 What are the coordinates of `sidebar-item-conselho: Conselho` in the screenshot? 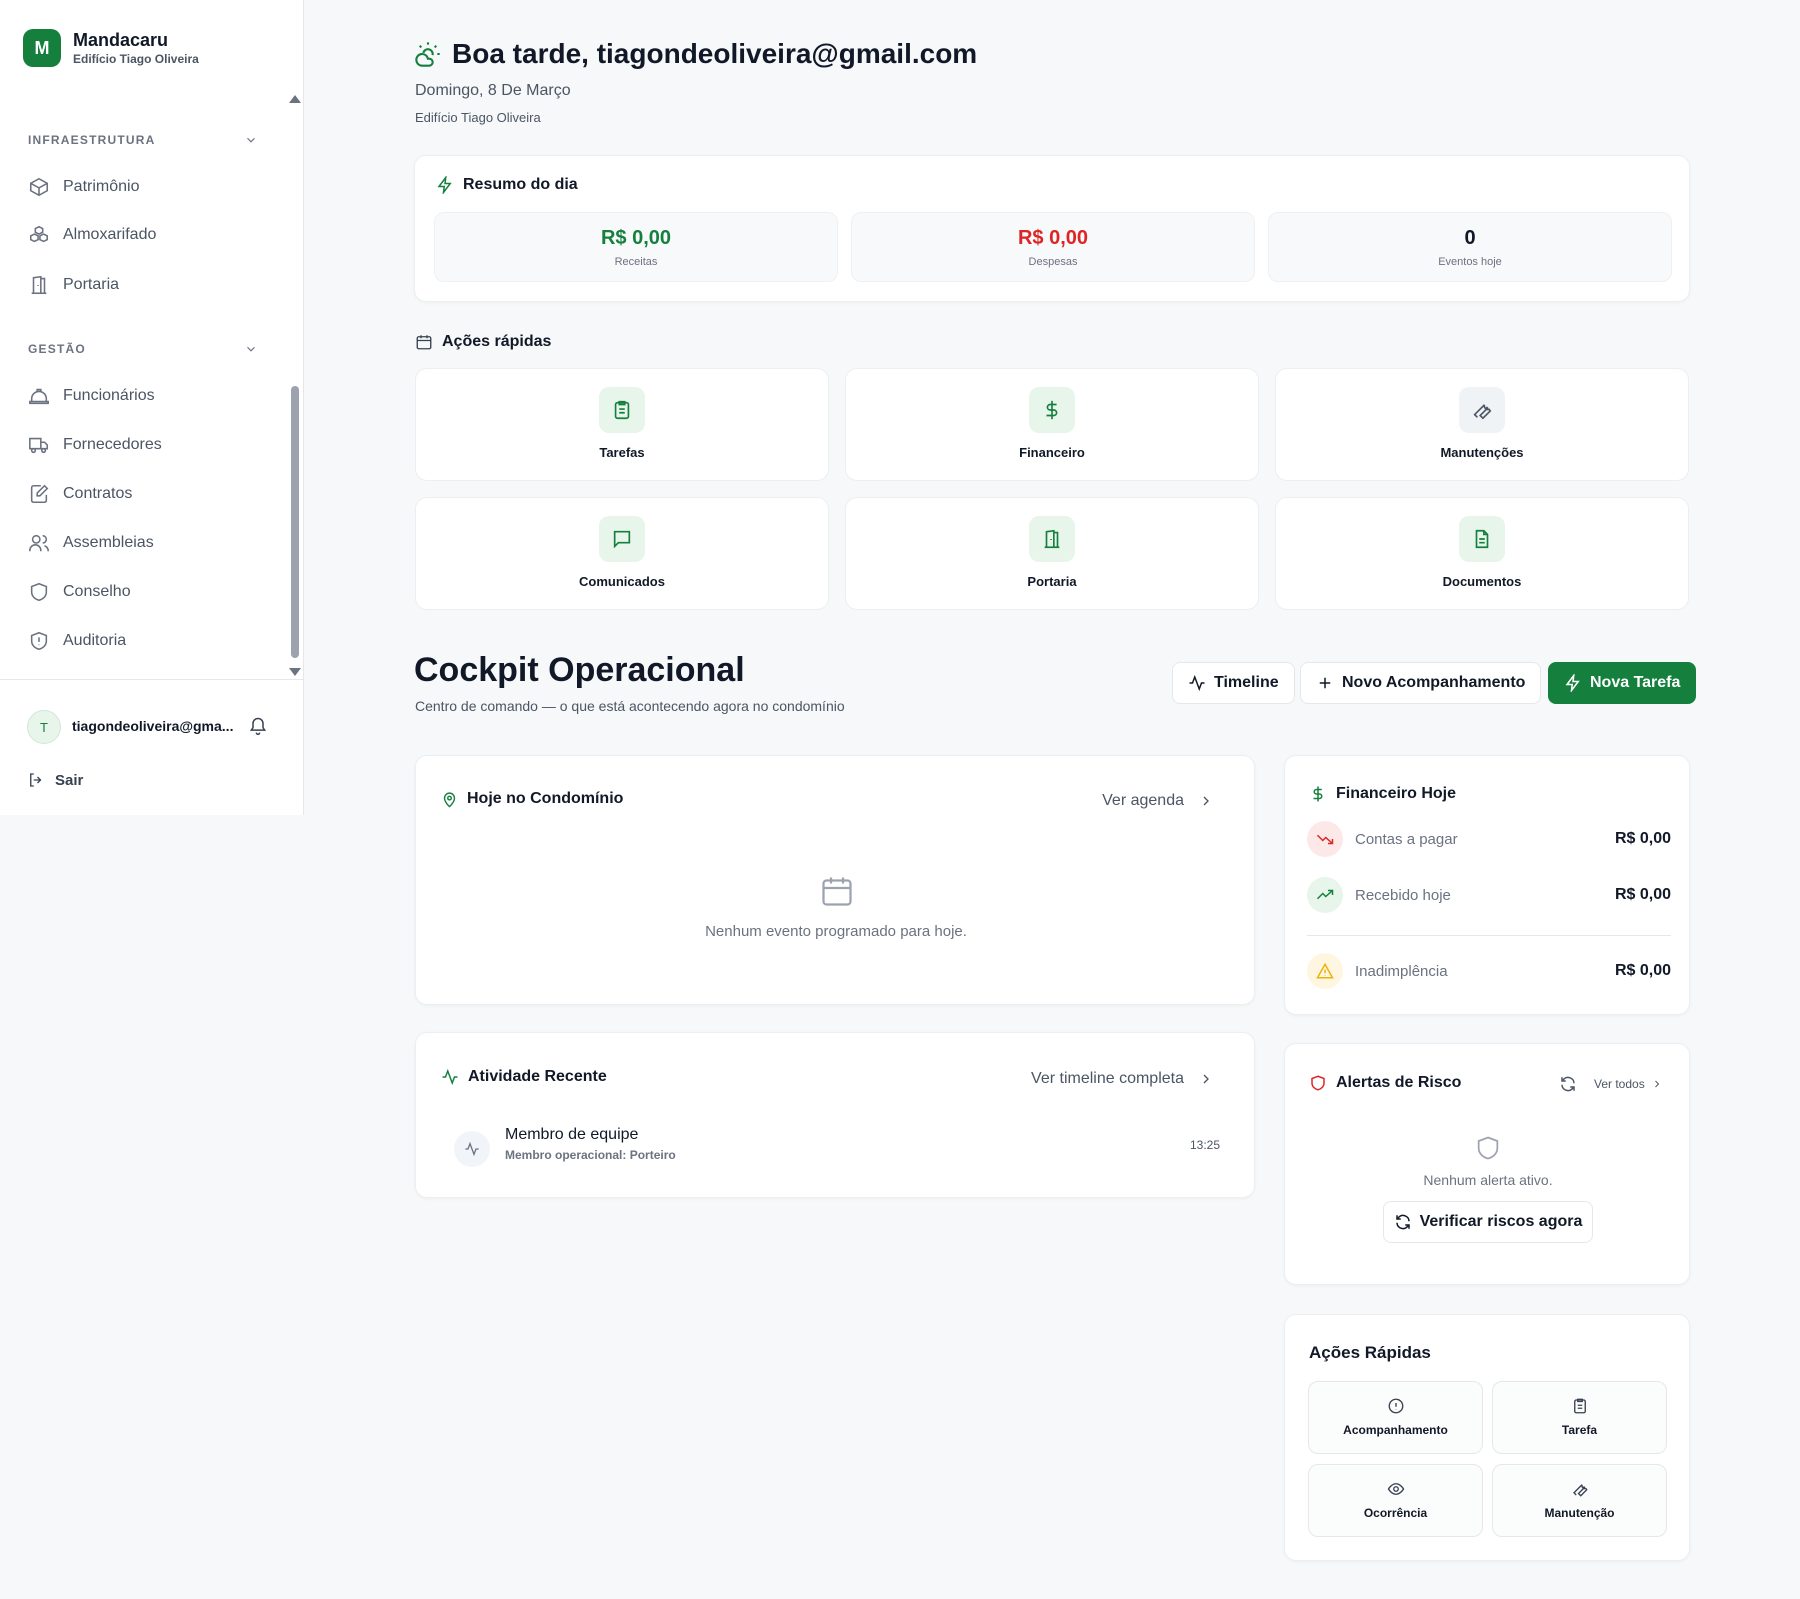 It's located at (79, 592).